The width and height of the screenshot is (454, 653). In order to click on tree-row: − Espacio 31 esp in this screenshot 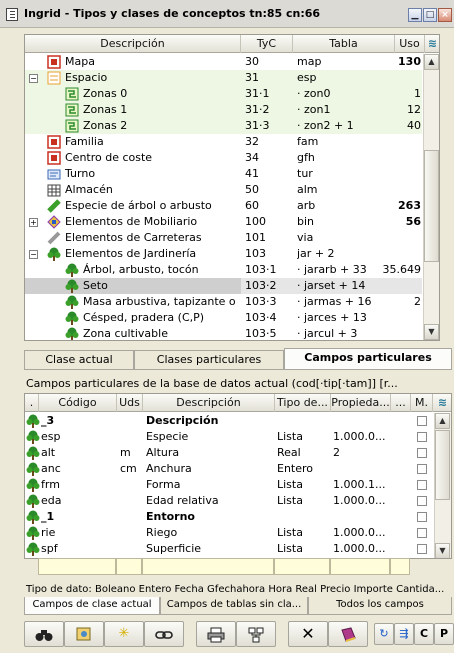, I will do `click(223, 78)`.